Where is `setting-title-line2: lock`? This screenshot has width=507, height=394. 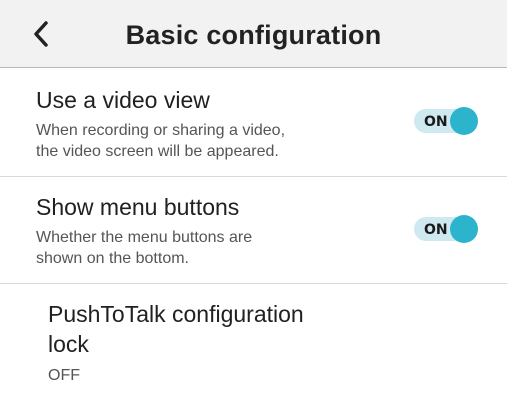 setting-title-line2: lock is located at coordinates (68, 344).